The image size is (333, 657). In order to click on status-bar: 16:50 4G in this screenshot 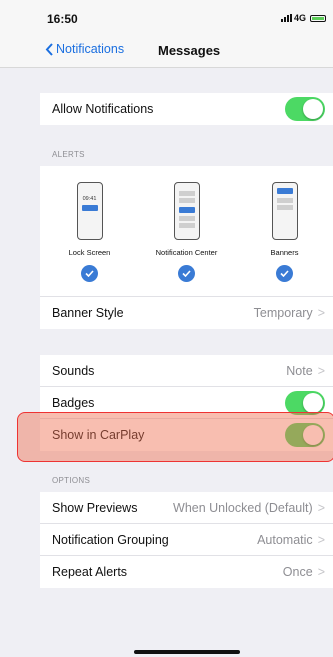, I will do `click(166, 17)`.